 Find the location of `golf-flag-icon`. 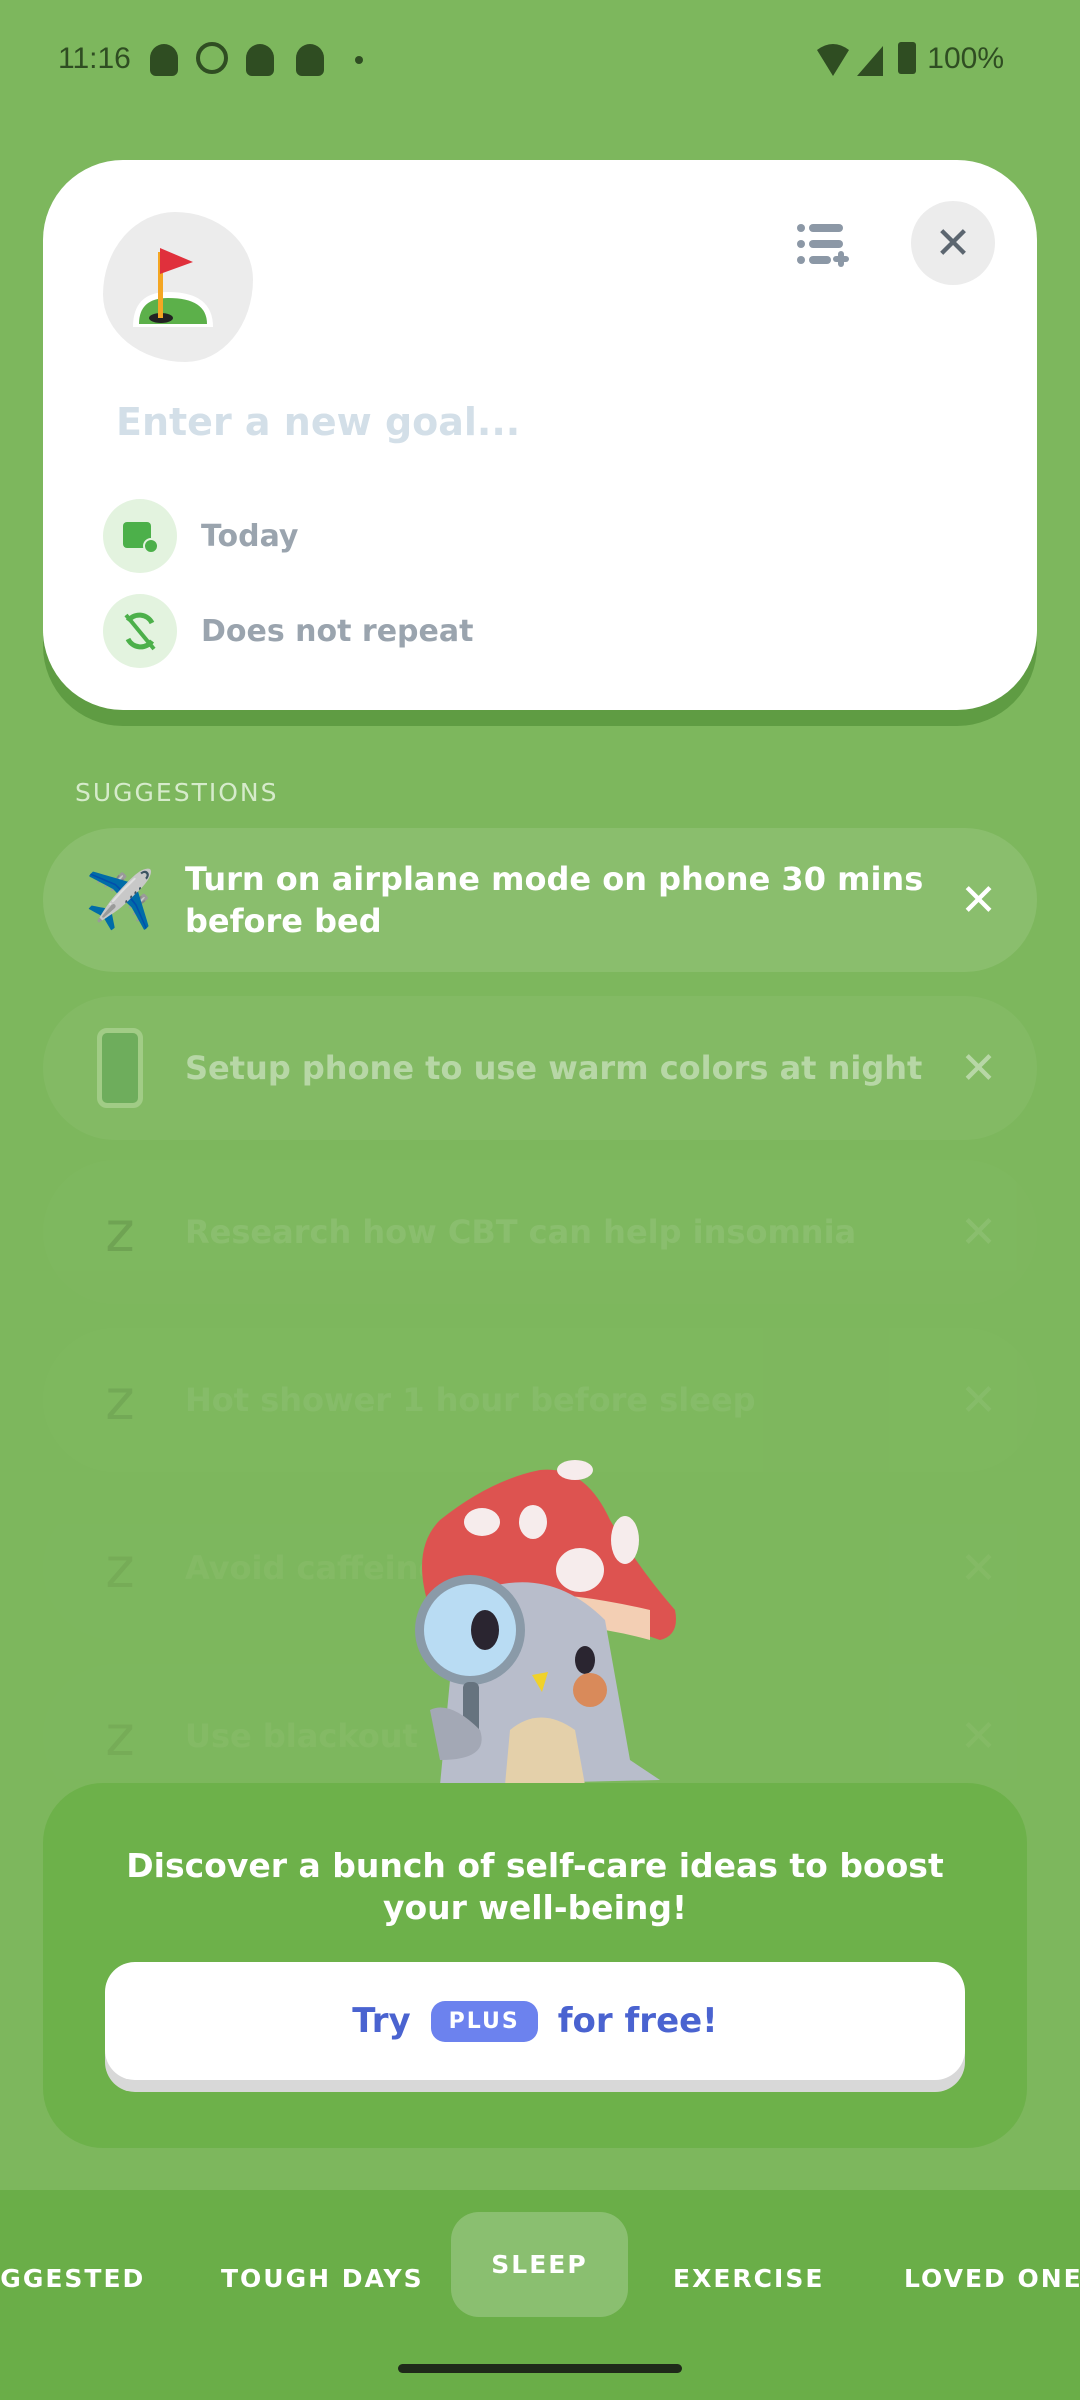

golf-flag-icon is located at coordinates (173, 287).